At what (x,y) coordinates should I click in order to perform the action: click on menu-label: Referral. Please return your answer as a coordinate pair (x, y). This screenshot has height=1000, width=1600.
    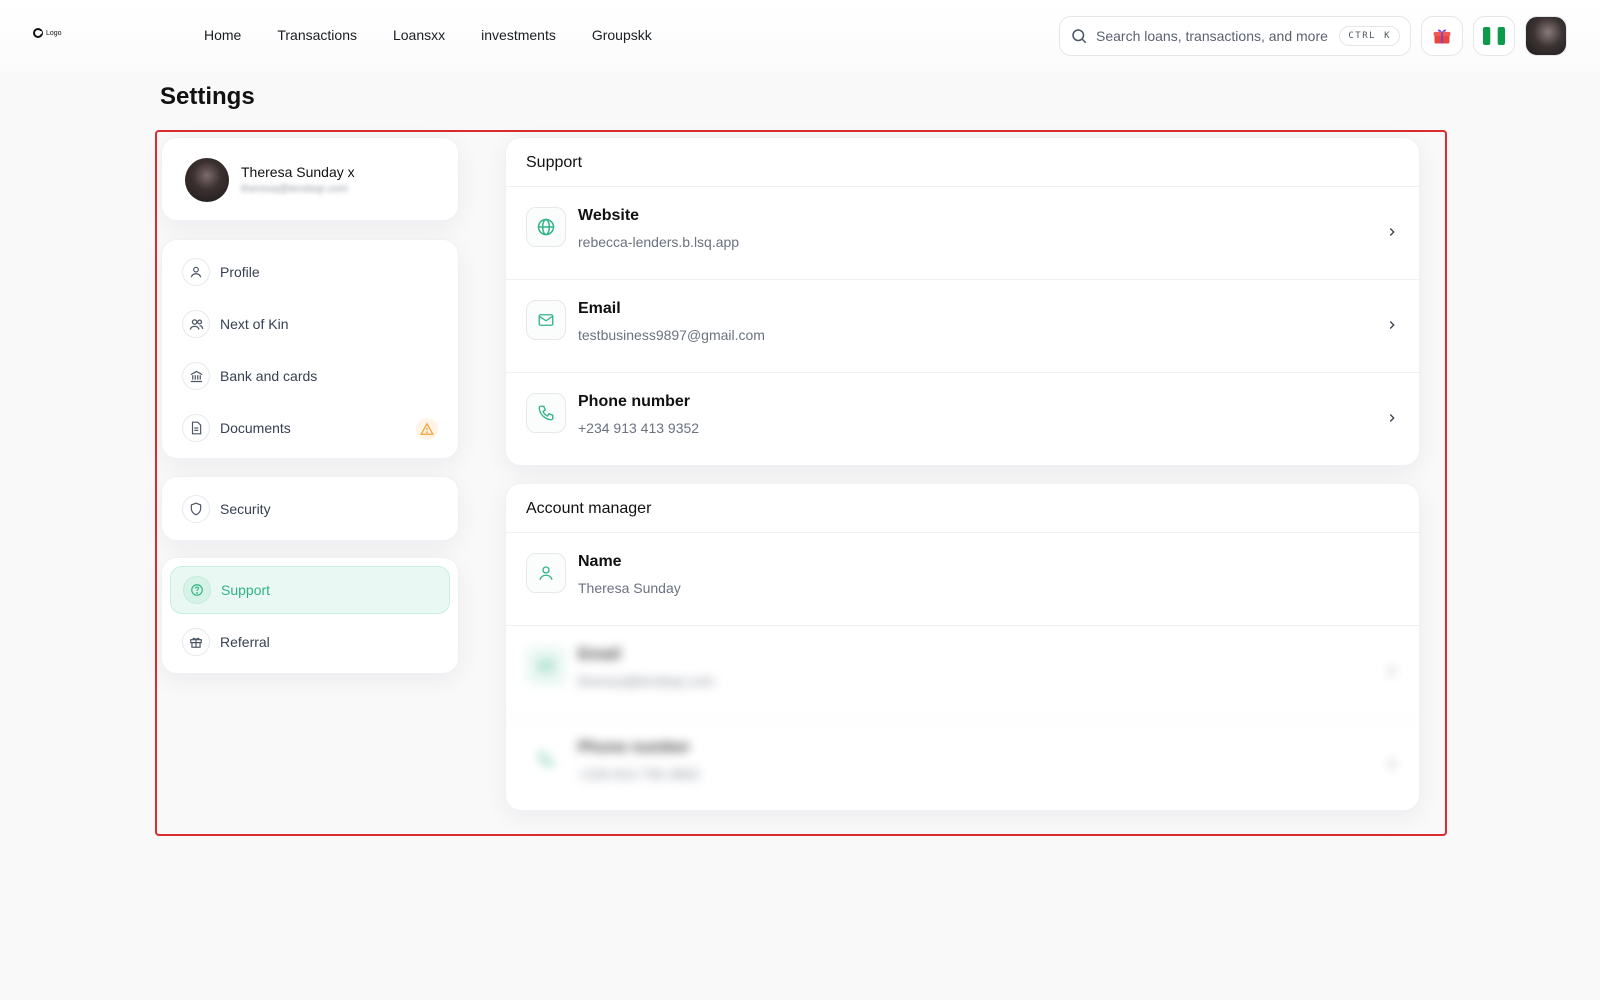
    Looking at the image, I should click on (245, 642).